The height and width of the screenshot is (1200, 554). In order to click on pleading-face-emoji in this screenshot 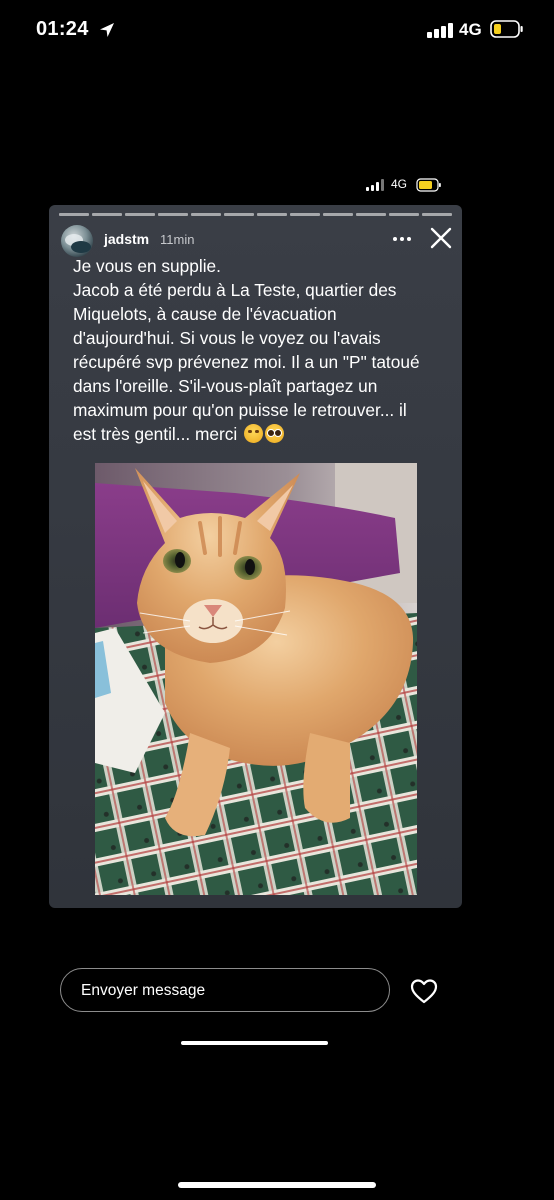, I will do `click(275, 433)`.